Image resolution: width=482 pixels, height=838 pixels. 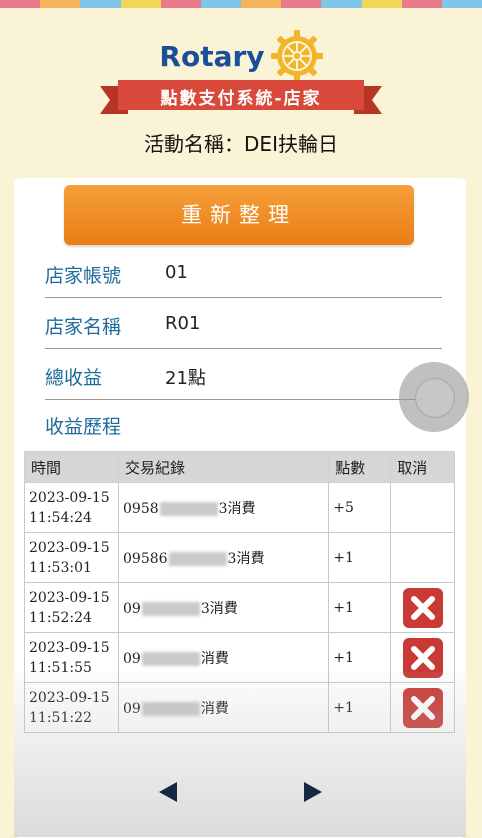 I want to click on floating-button-inner, so click(x=435, y=398).